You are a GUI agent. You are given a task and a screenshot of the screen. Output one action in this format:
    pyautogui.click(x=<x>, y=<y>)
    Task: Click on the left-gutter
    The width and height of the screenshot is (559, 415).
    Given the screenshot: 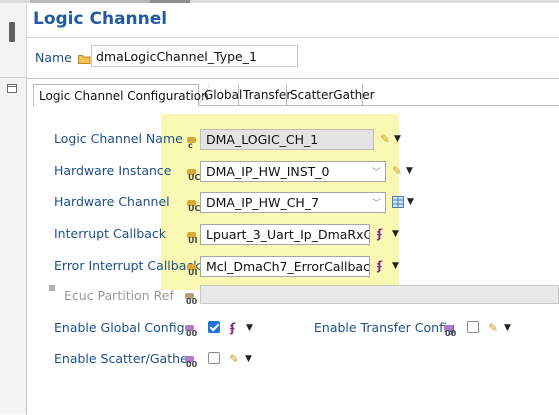 What is the action you would take?
    pyautogui.click(x=13, y=208)
    